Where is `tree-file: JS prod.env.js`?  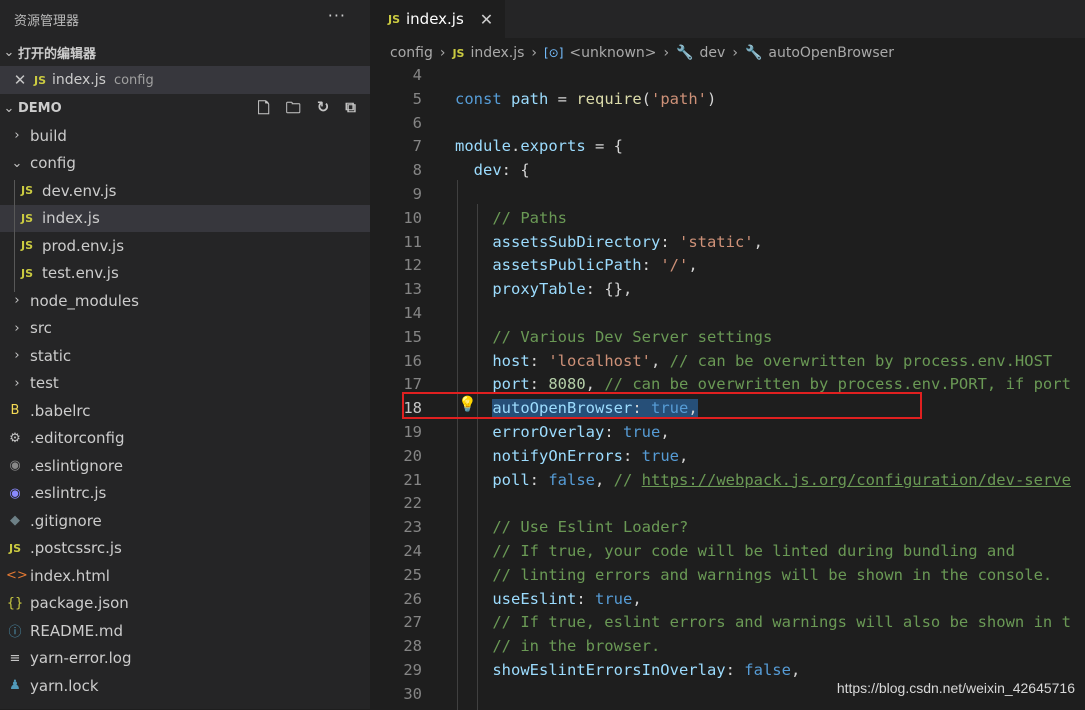 tree-file: JS prod.env.js is located at coordinates (185, 246).